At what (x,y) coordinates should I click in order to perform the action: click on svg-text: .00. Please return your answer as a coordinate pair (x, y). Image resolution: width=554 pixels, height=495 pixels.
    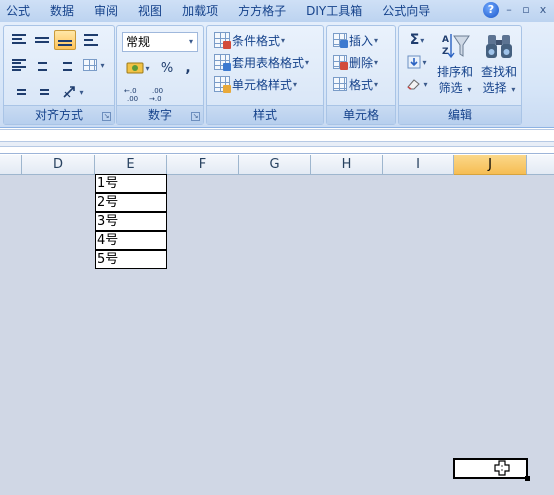
    Looking at the image, I should click on (132, 98).